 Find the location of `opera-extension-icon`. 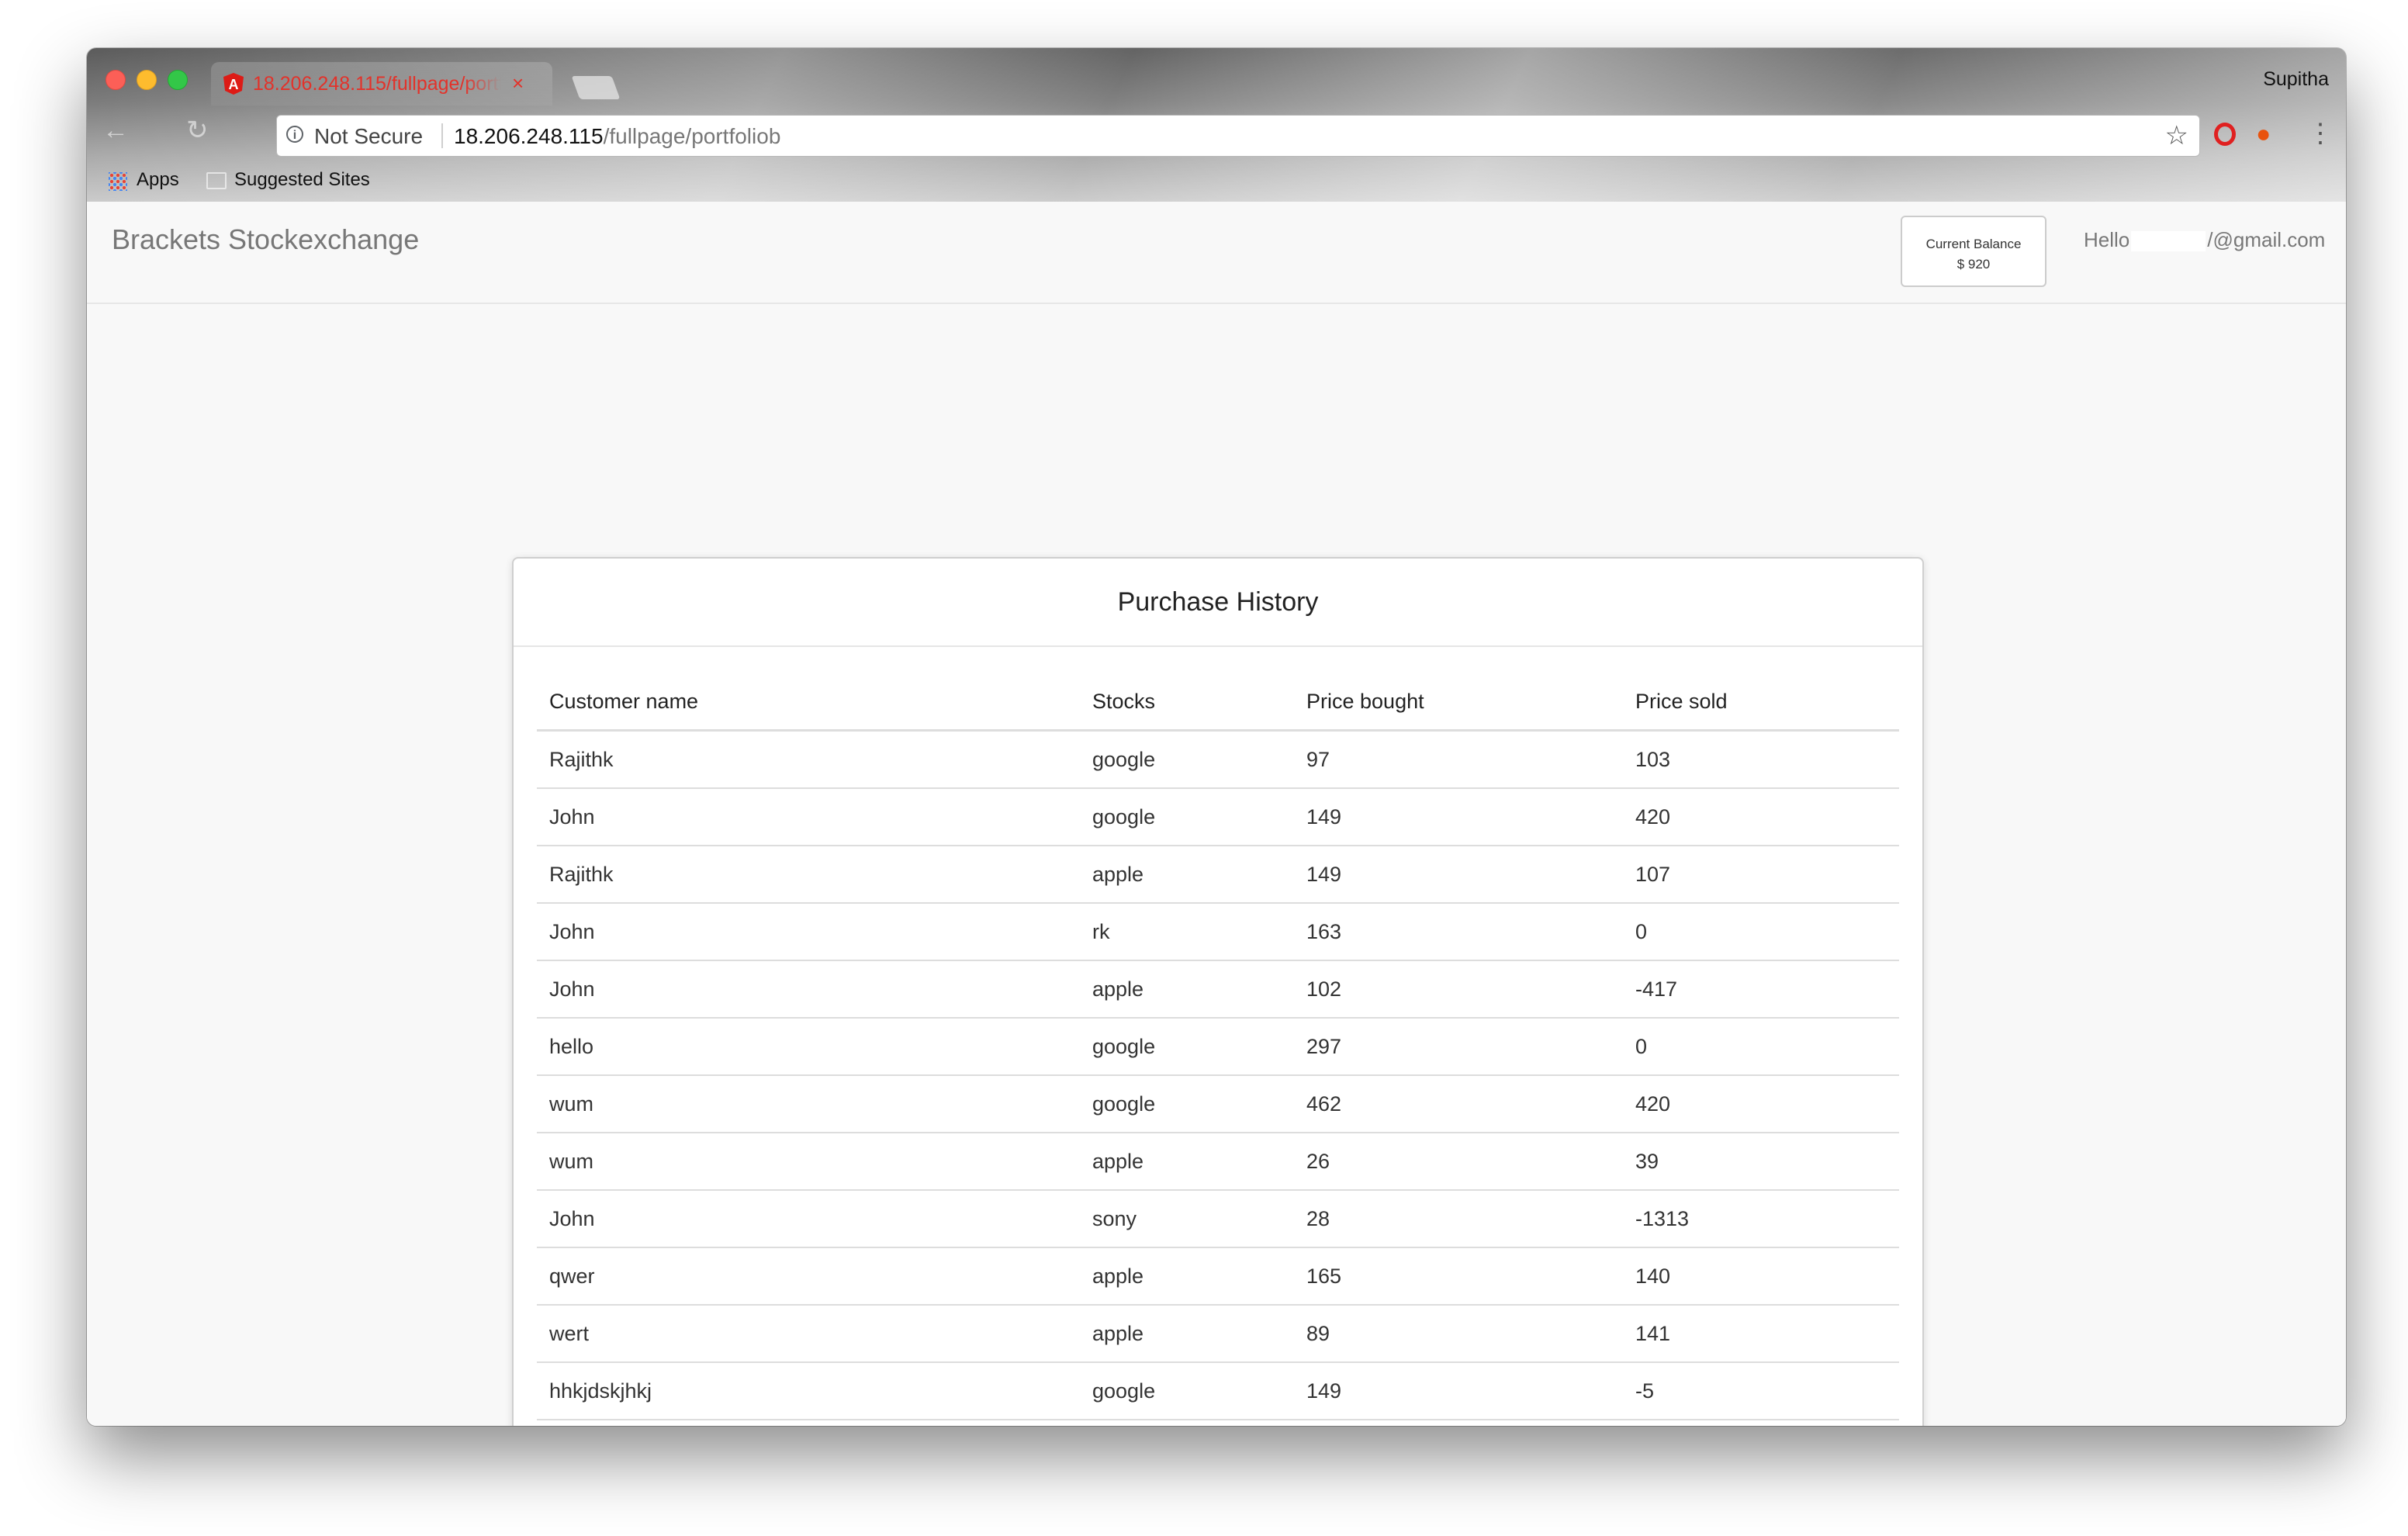

opera-extension-icon is located at coordinates (2225, 134).